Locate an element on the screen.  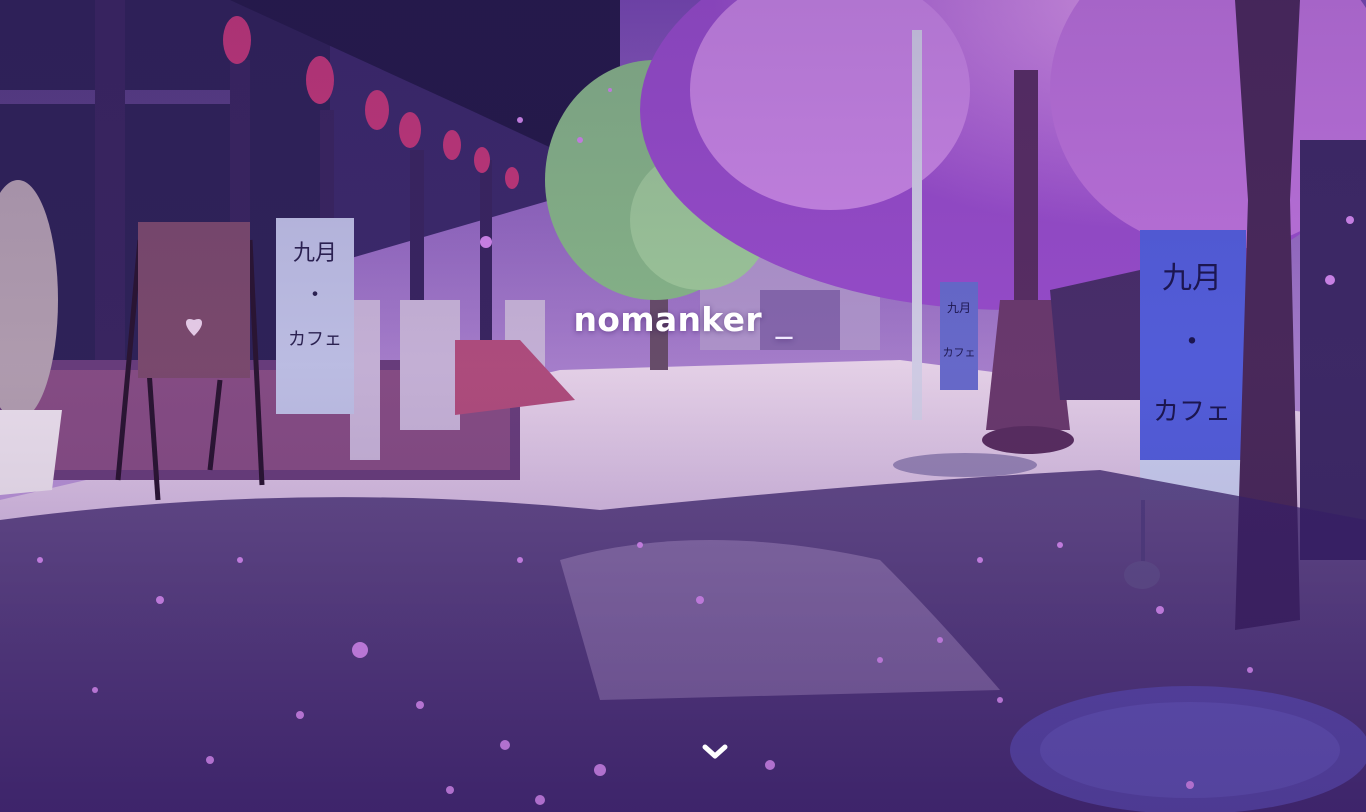
typing-cursor: _ is located at coordinates (784, 319).